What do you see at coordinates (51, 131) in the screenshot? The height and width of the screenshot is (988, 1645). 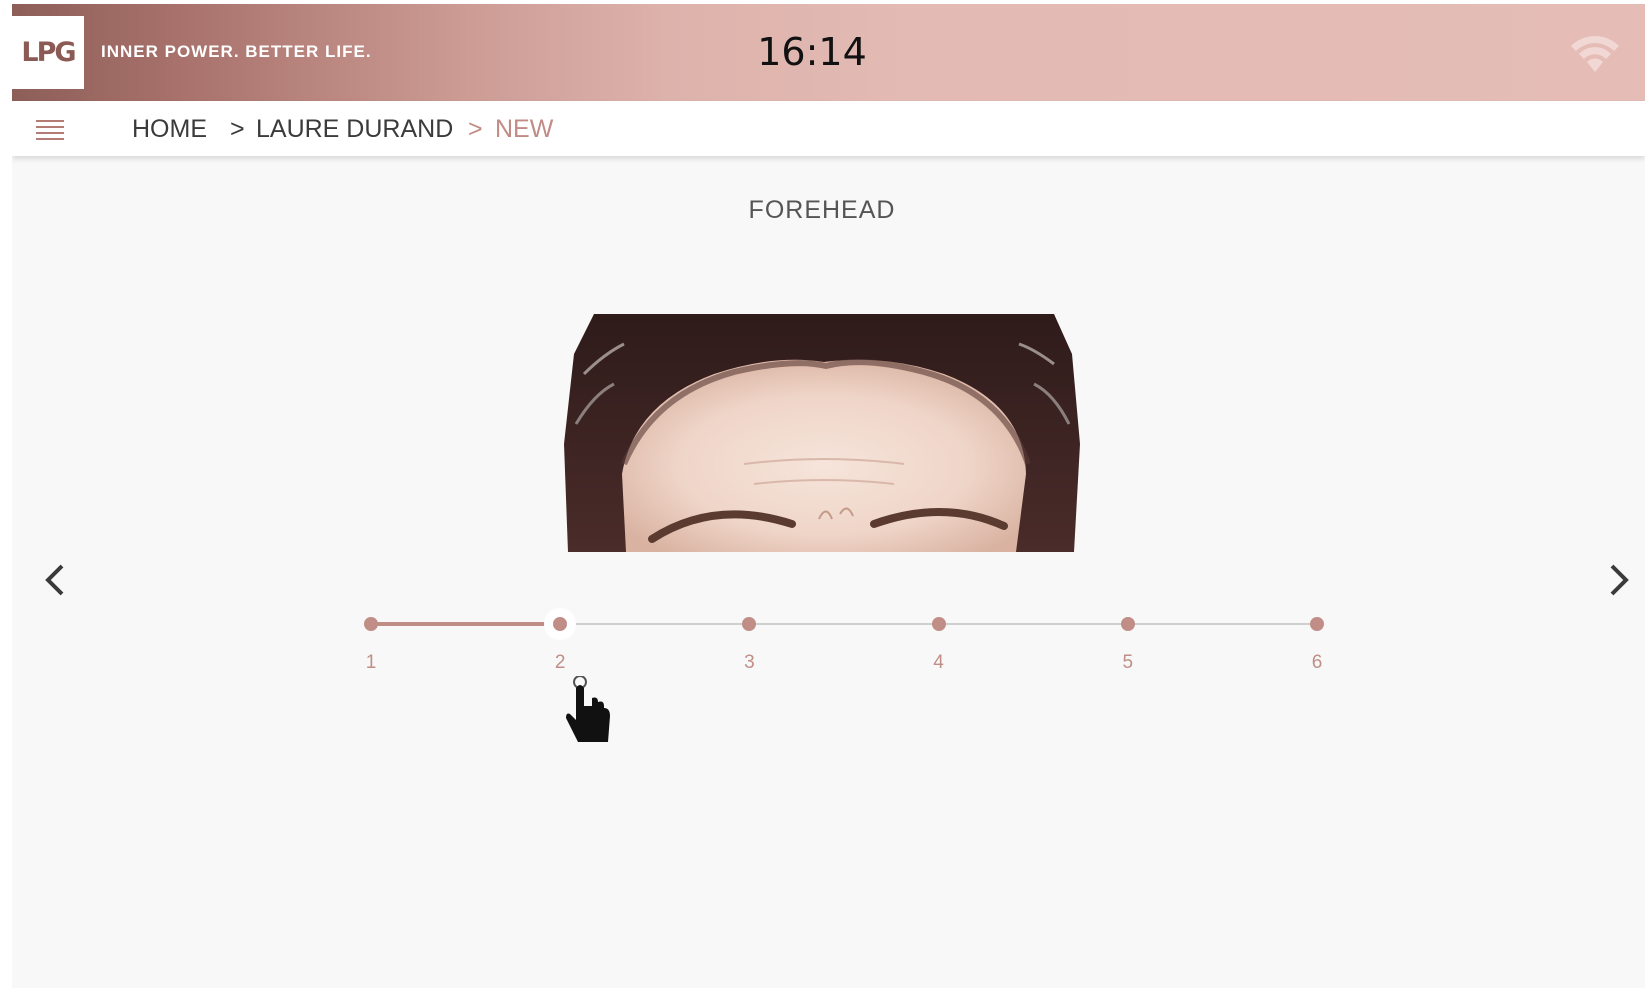 I see `hamburger-menu-icon` at bounding box center [51, 131].